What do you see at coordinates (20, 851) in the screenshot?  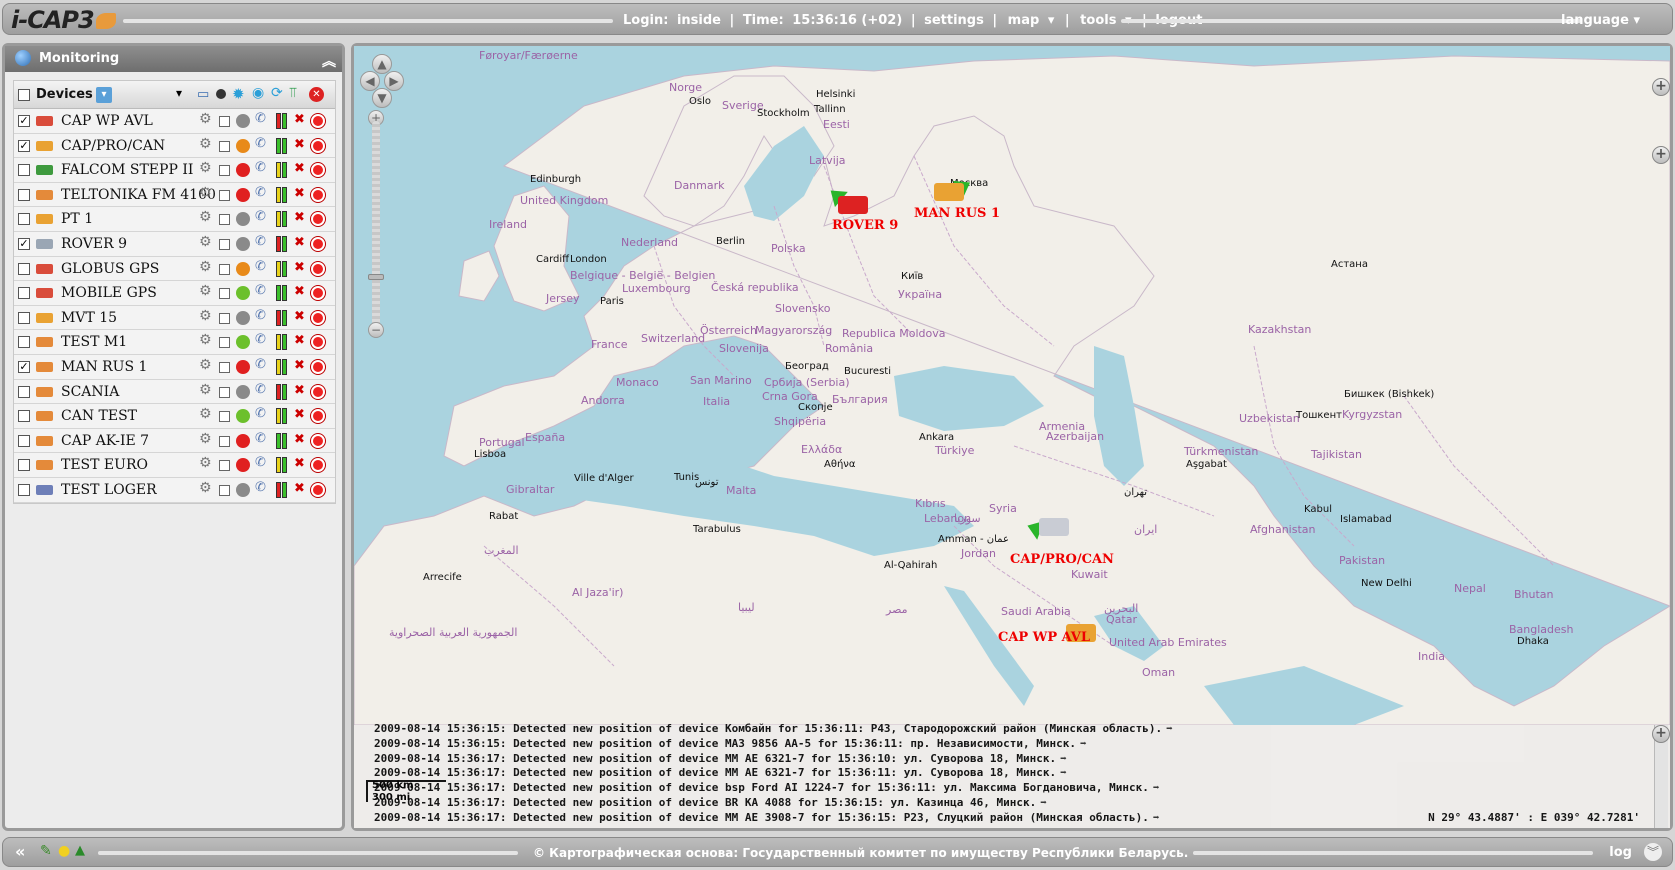 I see `collapse-left-icon: «` at bounding box center [20, 851].